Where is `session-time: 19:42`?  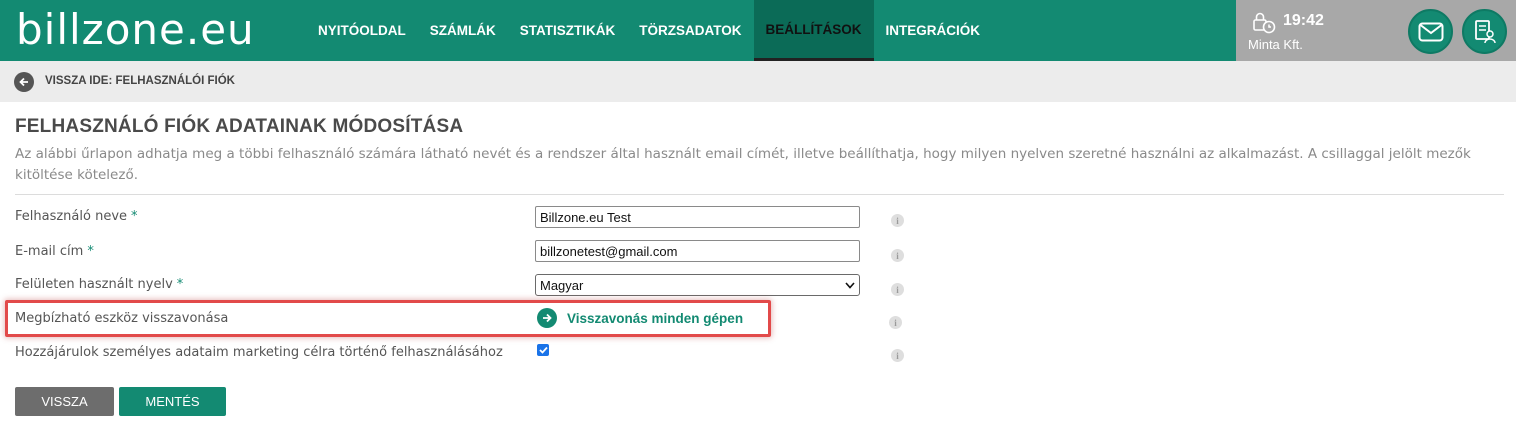
session-time: 19:42 is located at coordinates (1303, 20).